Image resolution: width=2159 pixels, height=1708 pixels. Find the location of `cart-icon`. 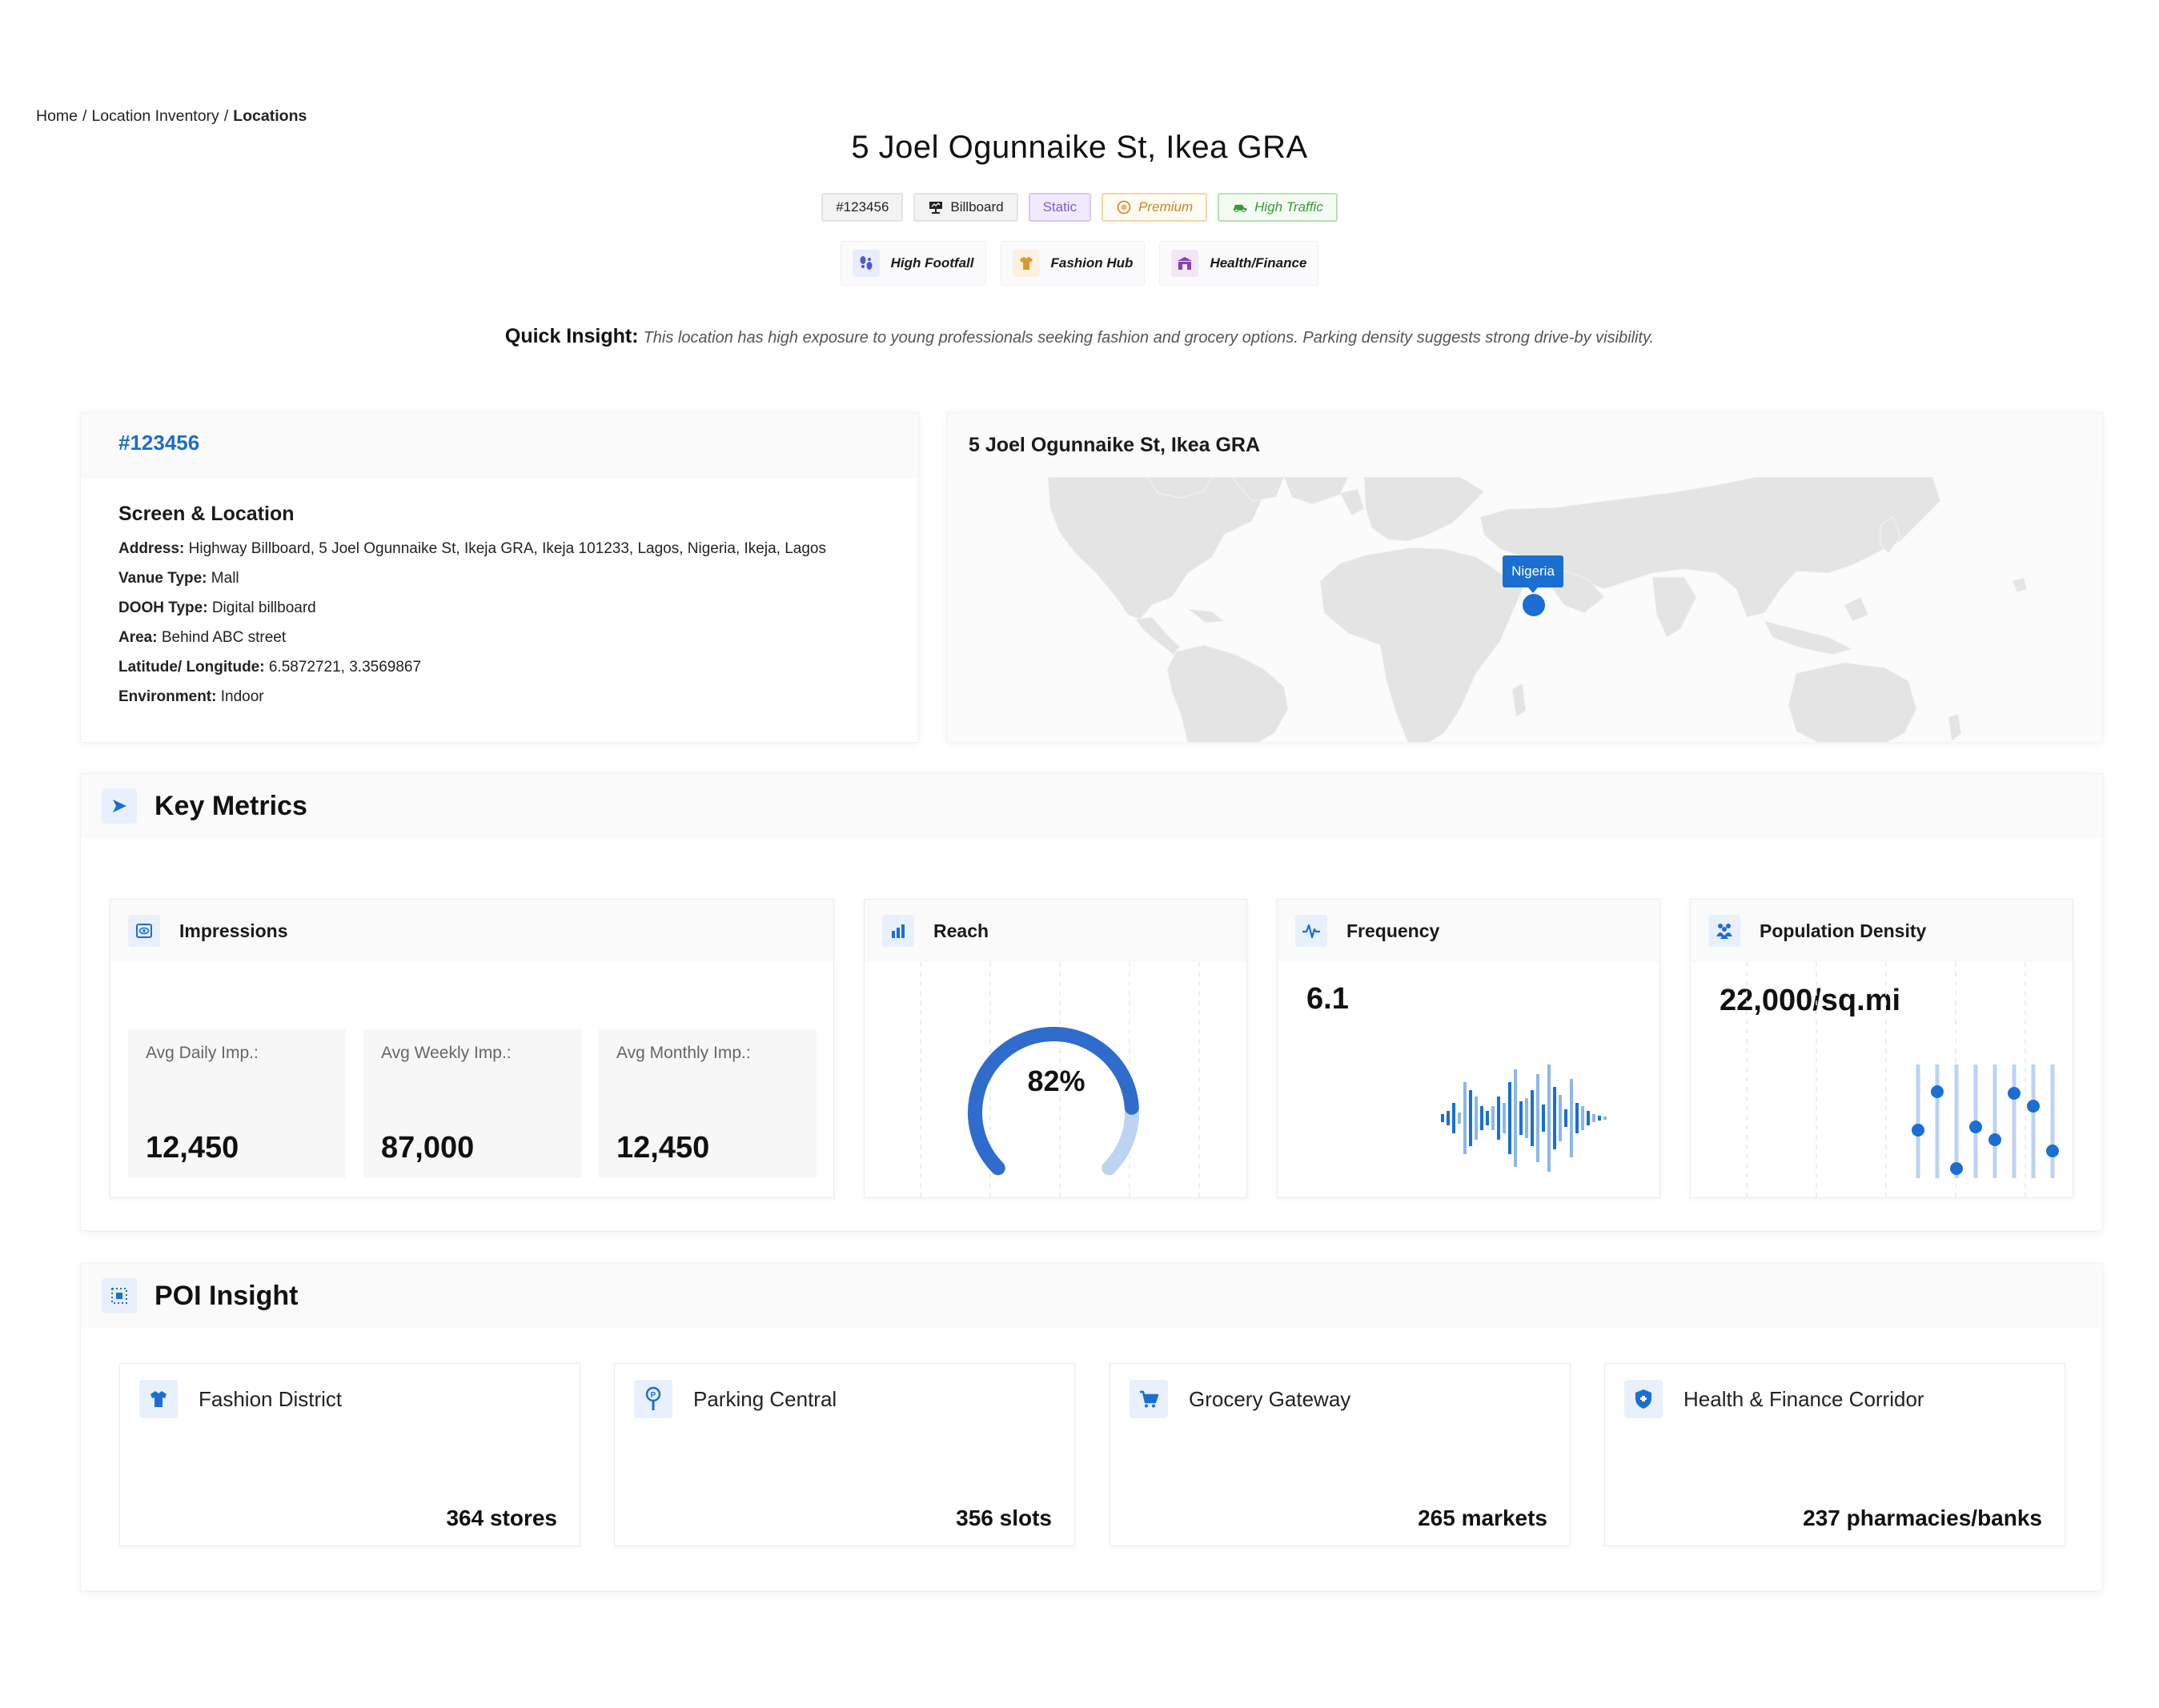

cart-icon is located at coordinates (1149, 1399).